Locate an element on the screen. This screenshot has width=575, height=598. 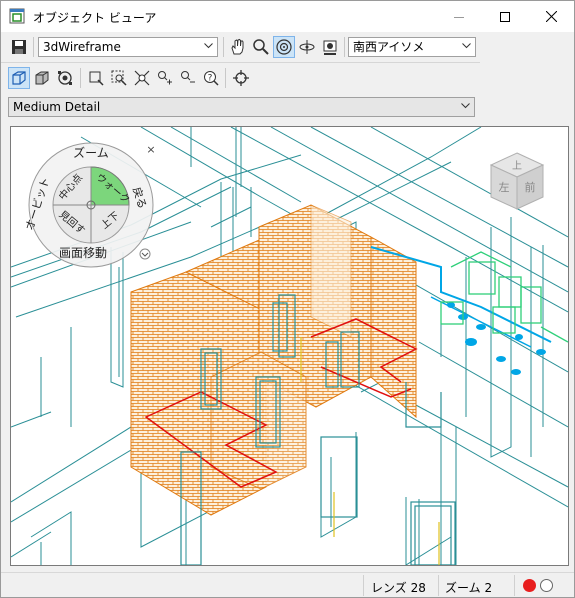
close-button is located at coordinates (551, 16).